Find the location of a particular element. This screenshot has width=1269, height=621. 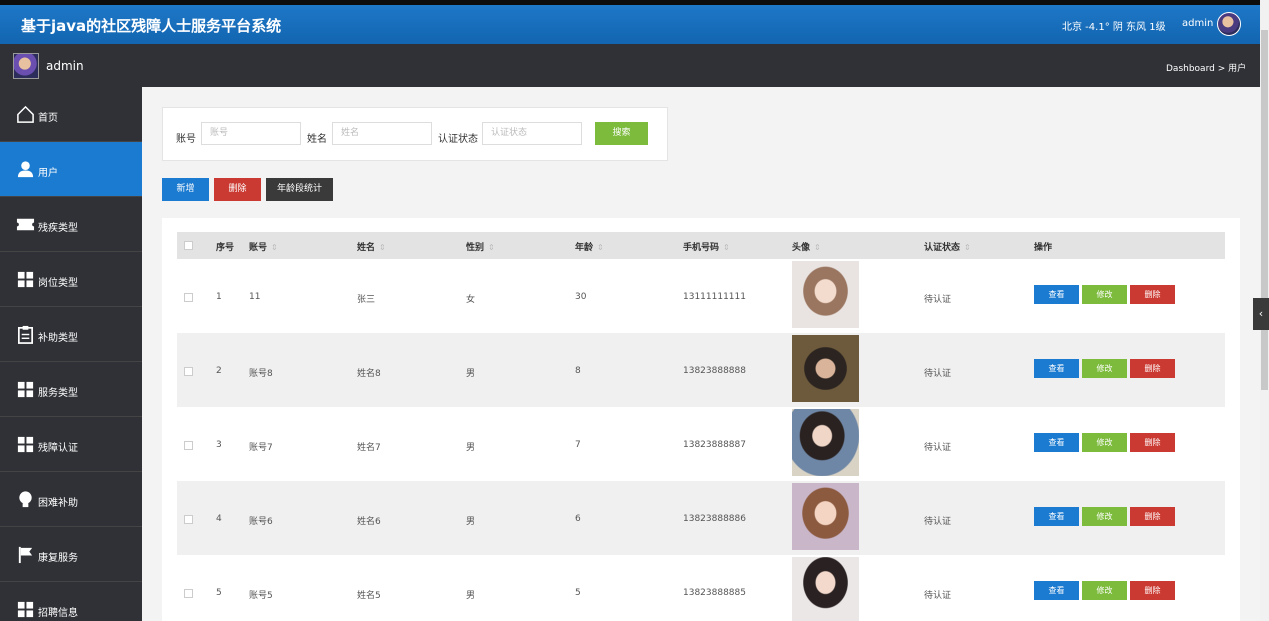

header-avatar is located at coordinates (1229, 24).